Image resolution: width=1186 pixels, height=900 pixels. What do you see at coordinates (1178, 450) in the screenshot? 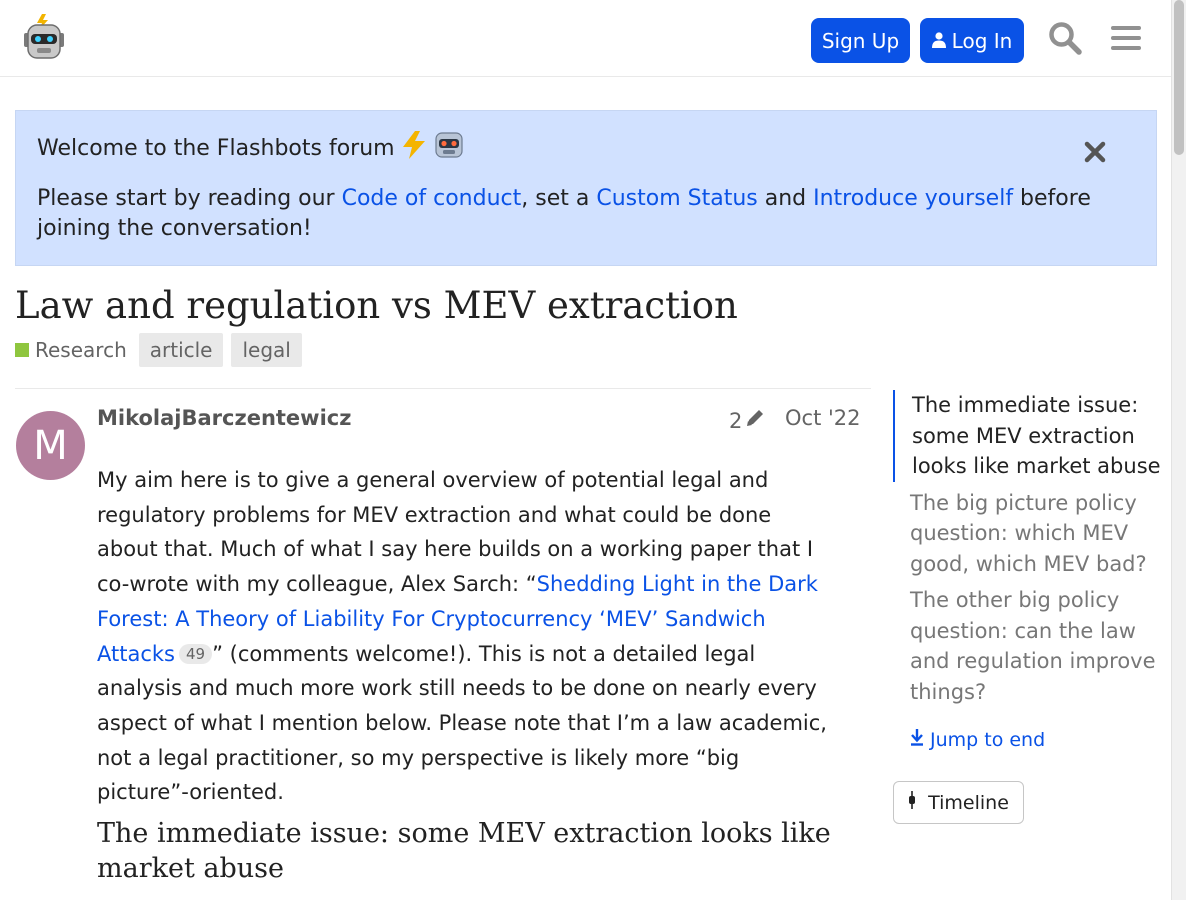
I see `page-scrollbar` at bounding box center [1178, 450].